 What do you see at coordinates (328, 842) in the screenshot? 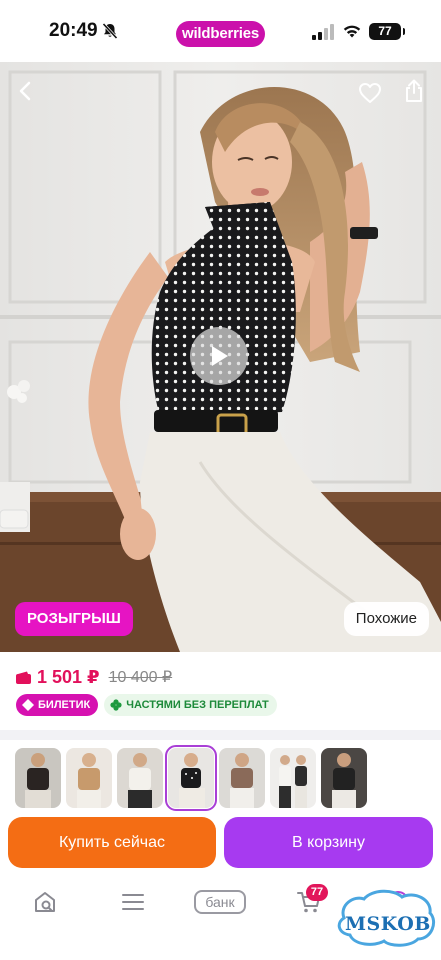
I see `add-to-cart-button: В корзину` at bounding box center [328, 842].